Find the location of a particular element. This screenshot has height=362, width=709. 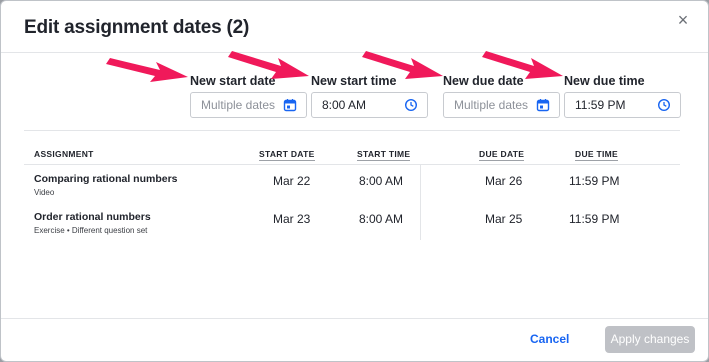

annotation-arrows is located at coordinates (334, 66).